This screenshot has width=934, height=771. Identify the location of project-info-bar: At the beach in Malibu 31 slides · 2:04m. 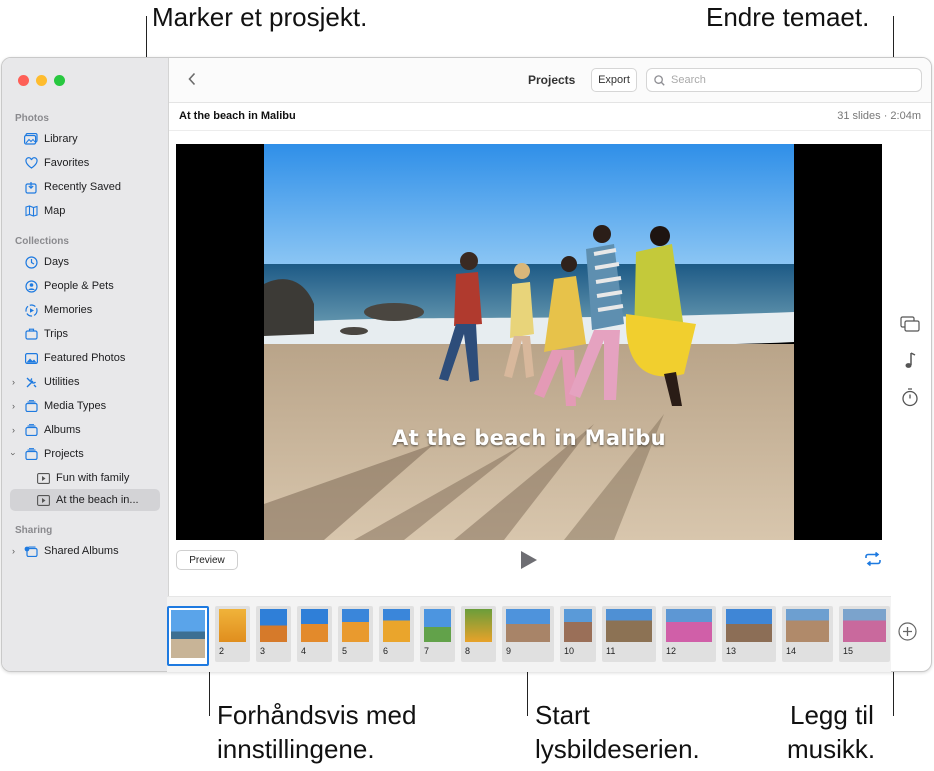
(550, 117).